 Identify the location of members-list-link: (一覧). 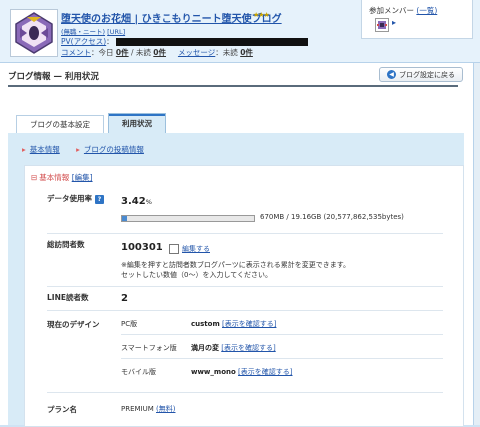
(426, 10).